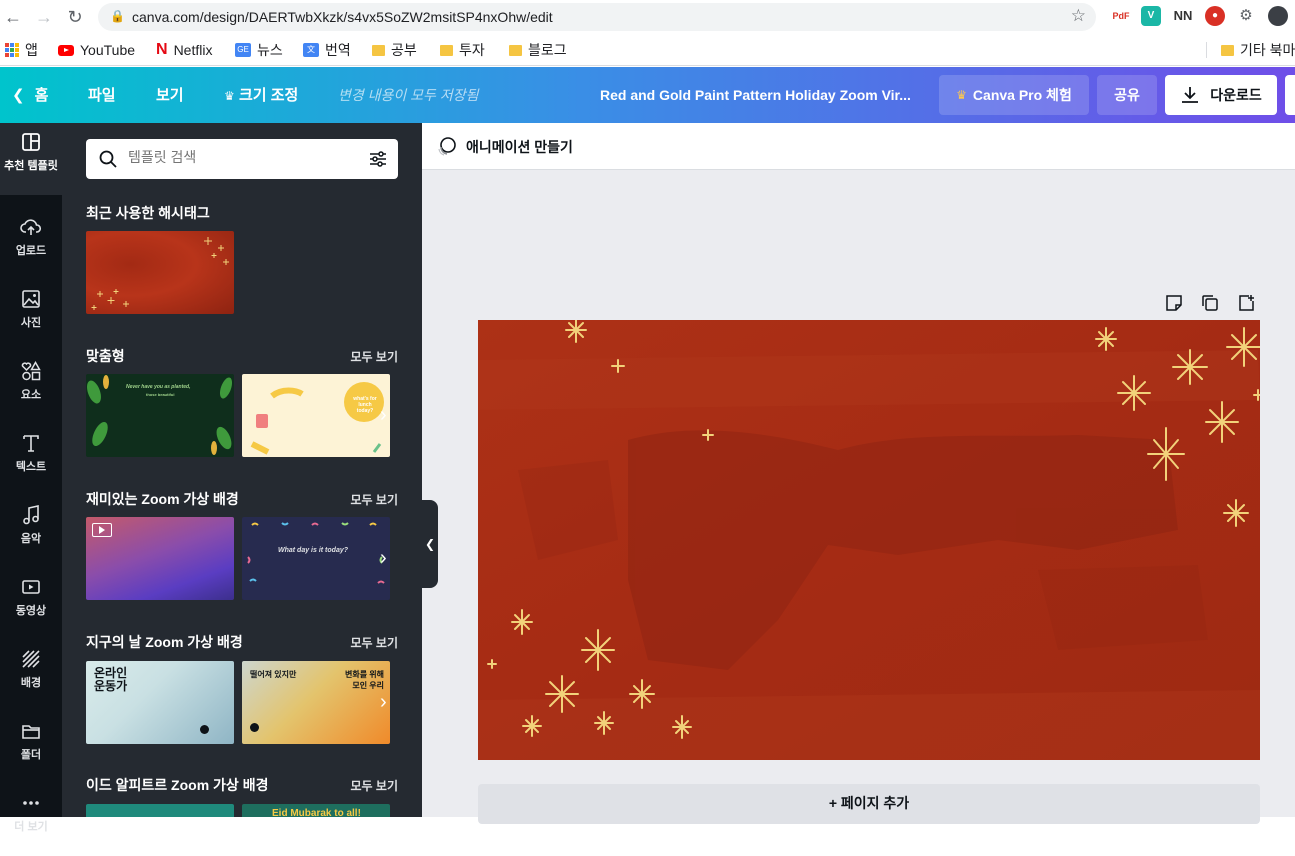 This screenshot has width=1295, height=856. What do you see at coordinates (261, 94) in the screenshot?
I see `resize-button: ♛ 크기 조정` at bounding box center [261, 94].